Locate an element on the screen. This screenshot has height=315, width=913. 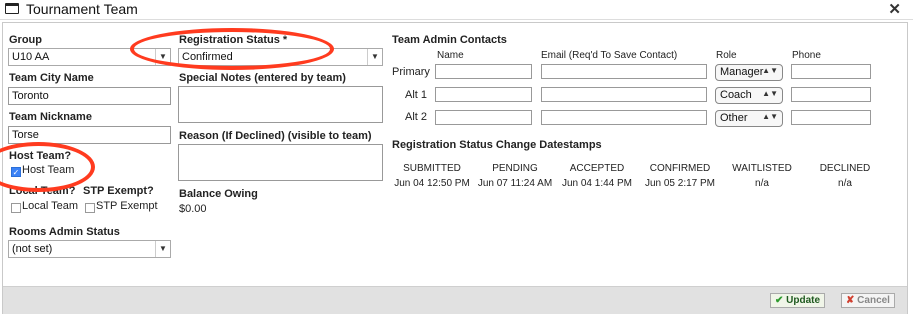
local-team-checkbox-label: Local Team is located at coordinates (50, 206).